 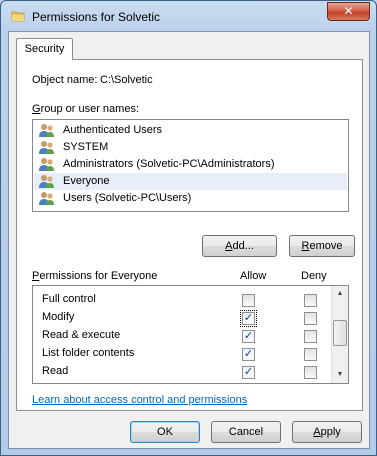 I want to click on apply-button: Apply, so click(x=327, y=432).